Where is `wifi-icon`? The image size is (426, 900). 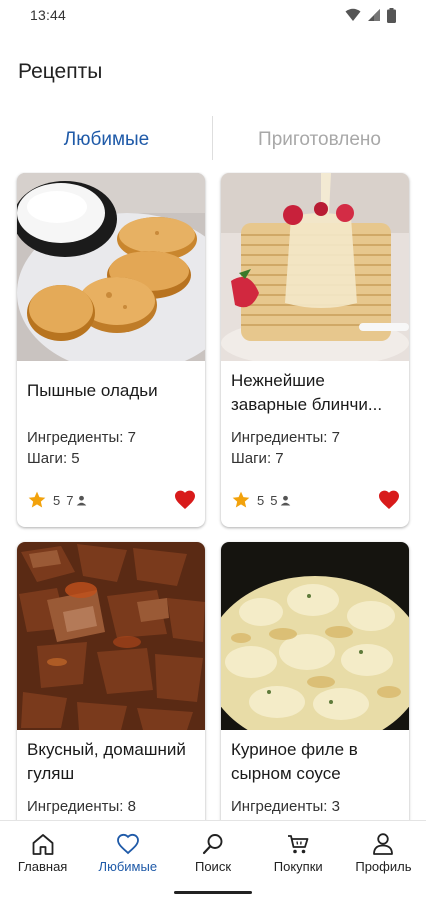 wifi-icon is located at coordinates (353, 14).